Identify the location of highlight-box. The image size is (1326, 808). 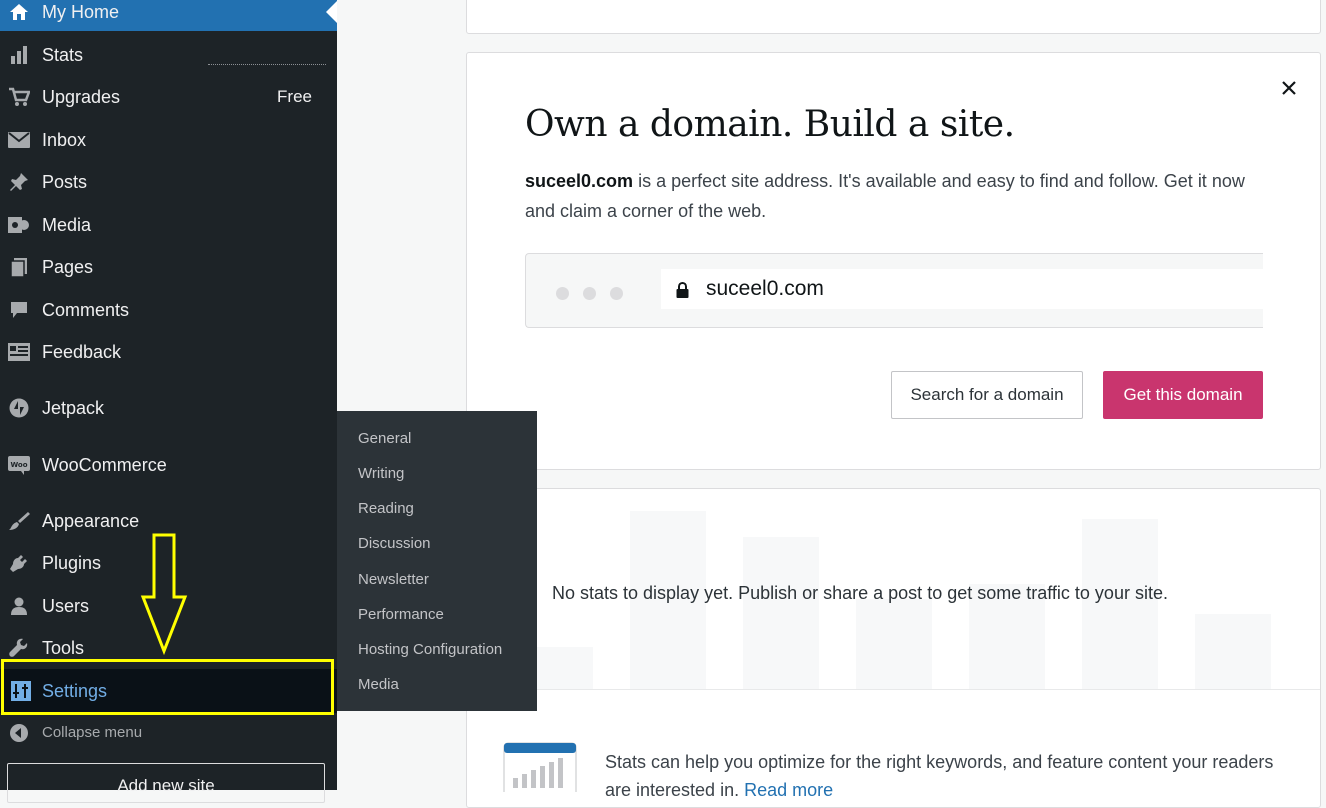
(167, 687).